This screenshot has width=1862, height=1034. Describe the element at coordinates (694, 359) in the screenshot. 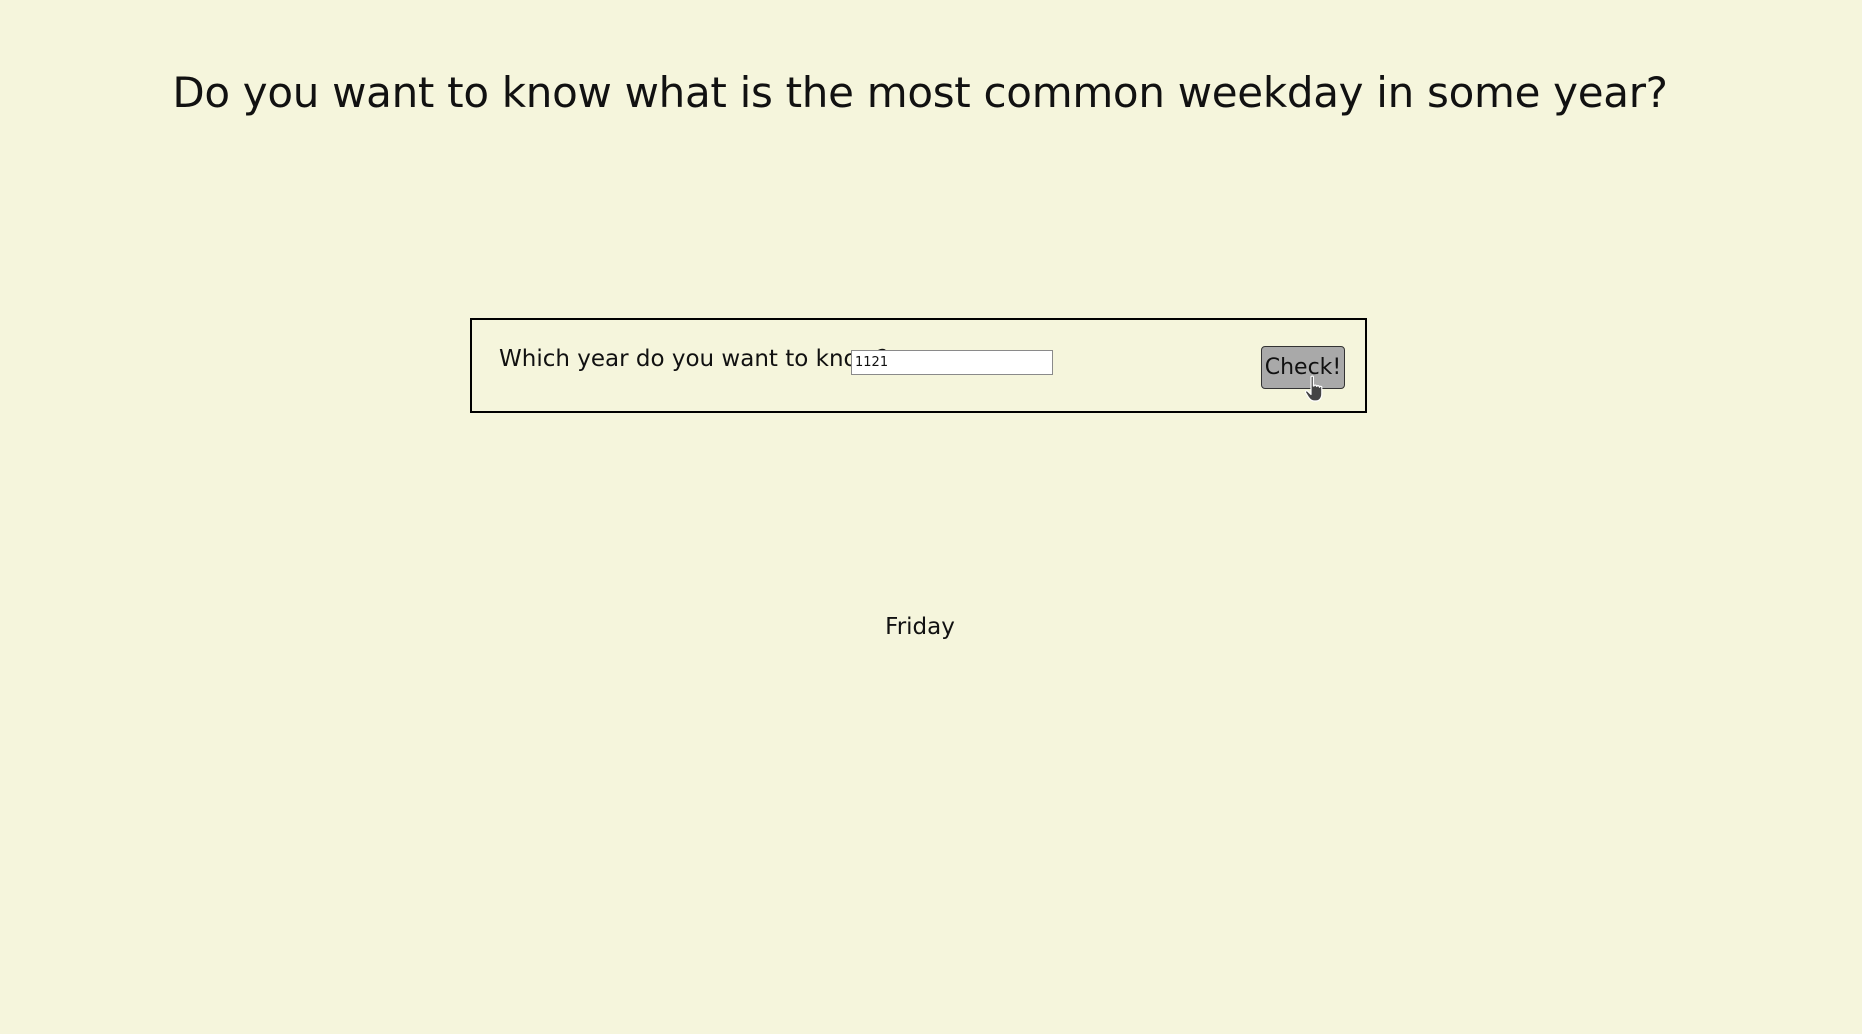

I see `year-question-label: Which year do you want to know?` at that location.